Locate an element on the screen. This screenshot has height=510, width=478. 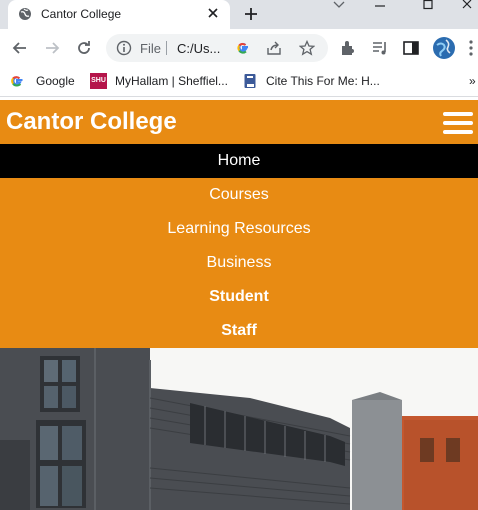
nav-item-courses: Courses is located at coordinates (239, 195).